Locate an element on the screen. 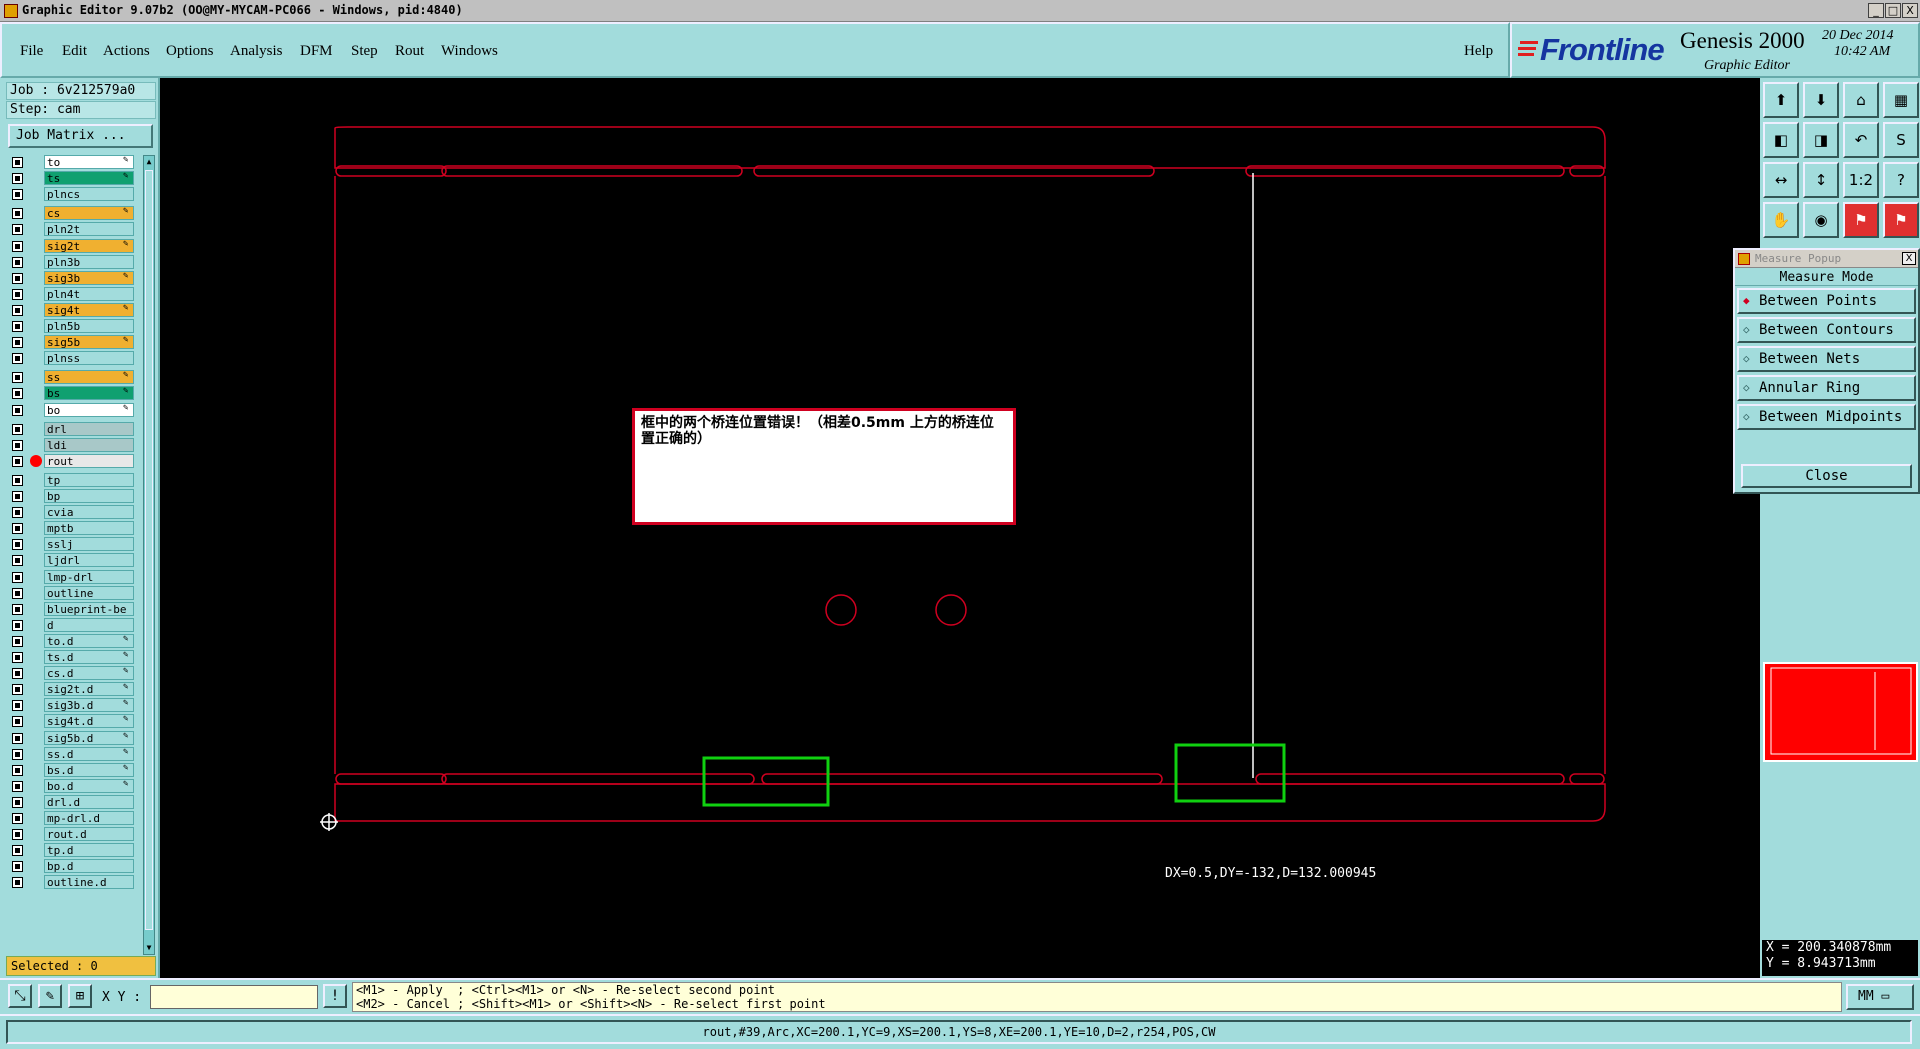 This screenshot has height=1049, width=1920. layer-name: mp-drl.d is located at coordinates (89, 818).